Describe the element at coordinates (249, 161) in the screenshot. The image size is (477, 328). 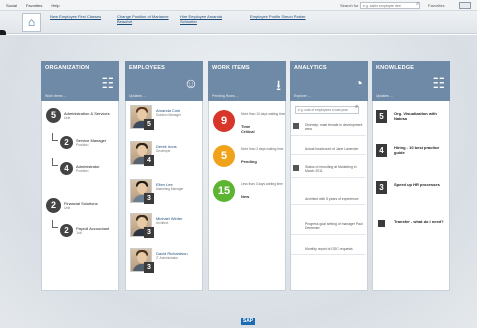
I see `work-item-label: Pending` at that location.